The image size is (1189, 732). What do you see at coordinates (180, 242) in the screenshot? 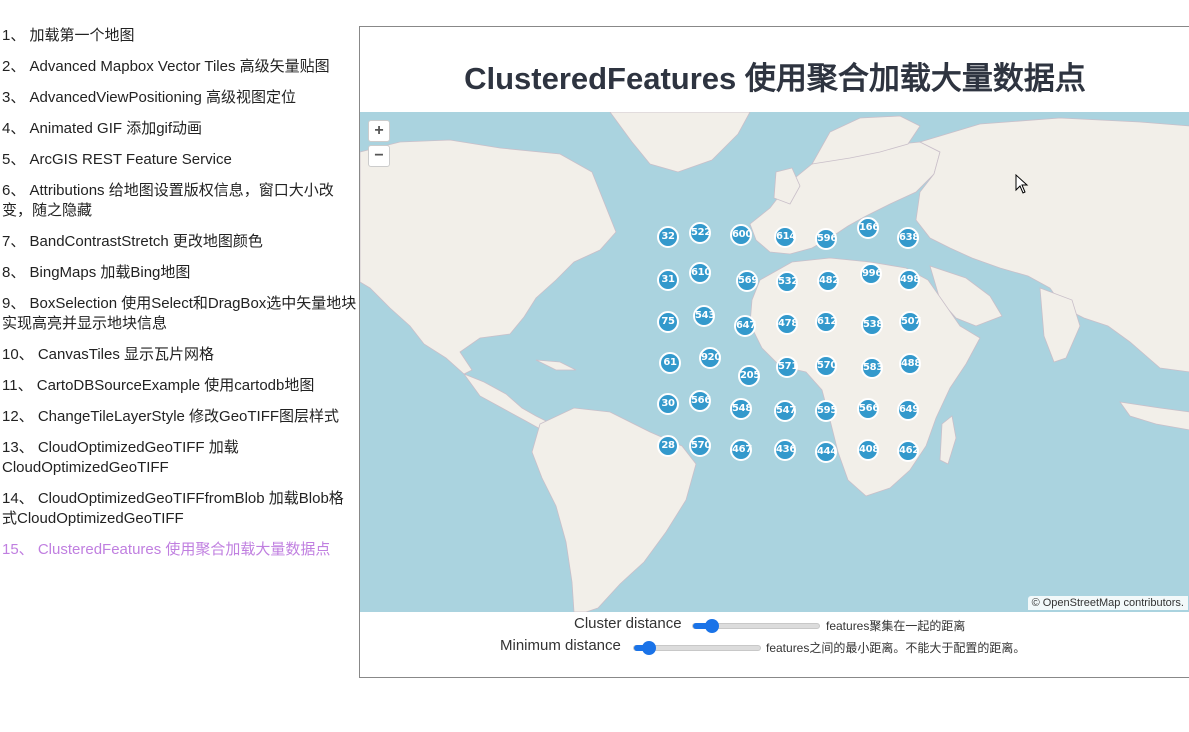
I see `example-link-7: 7、 BandContrastStretch 更改地图颜色` at bounding box center [180, 242].